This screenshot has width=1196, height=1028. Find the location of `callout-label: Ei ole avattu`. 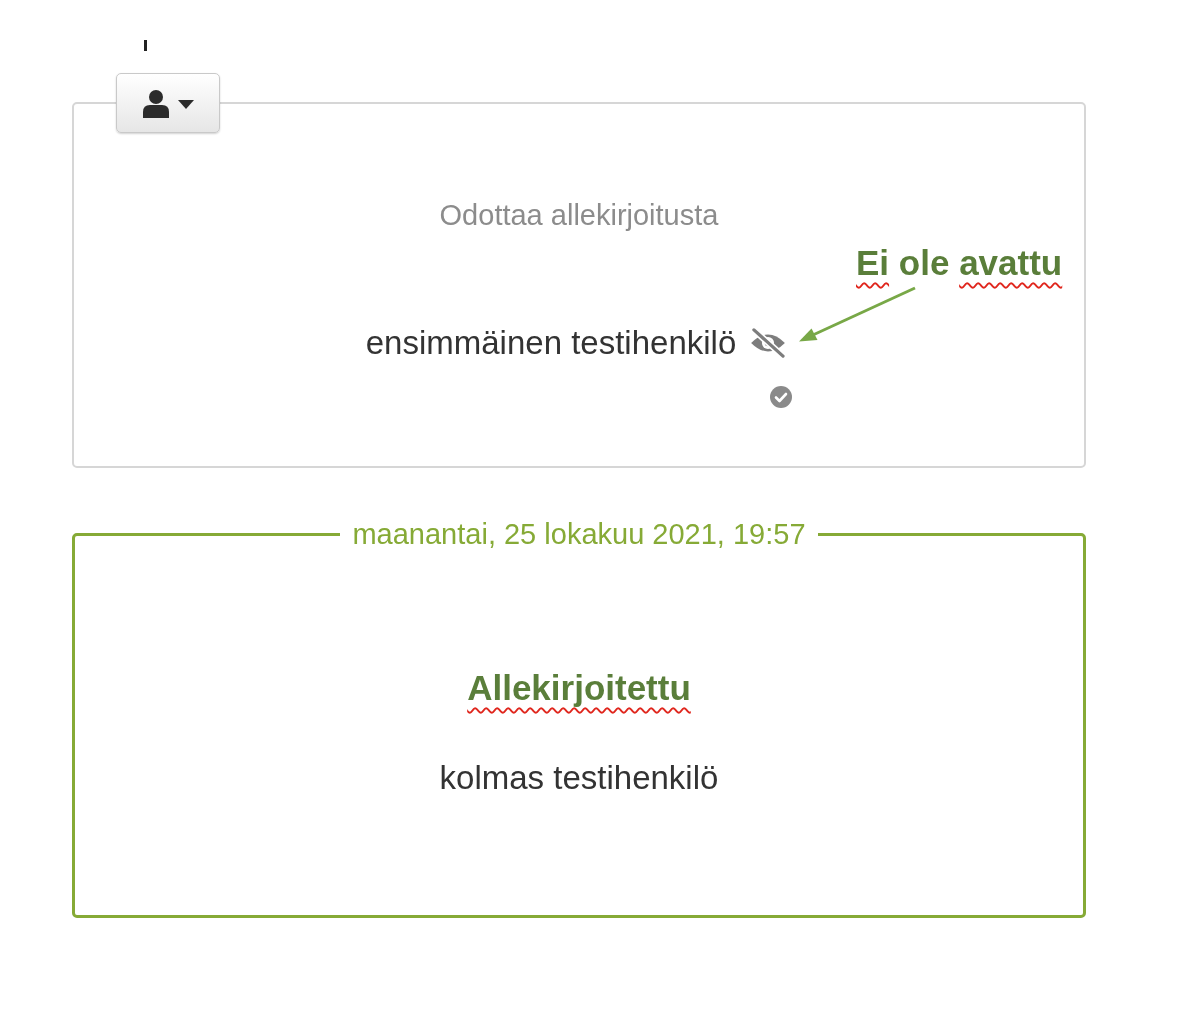

callout-label: Ei ole avattu is located at coordinates (959, 263).